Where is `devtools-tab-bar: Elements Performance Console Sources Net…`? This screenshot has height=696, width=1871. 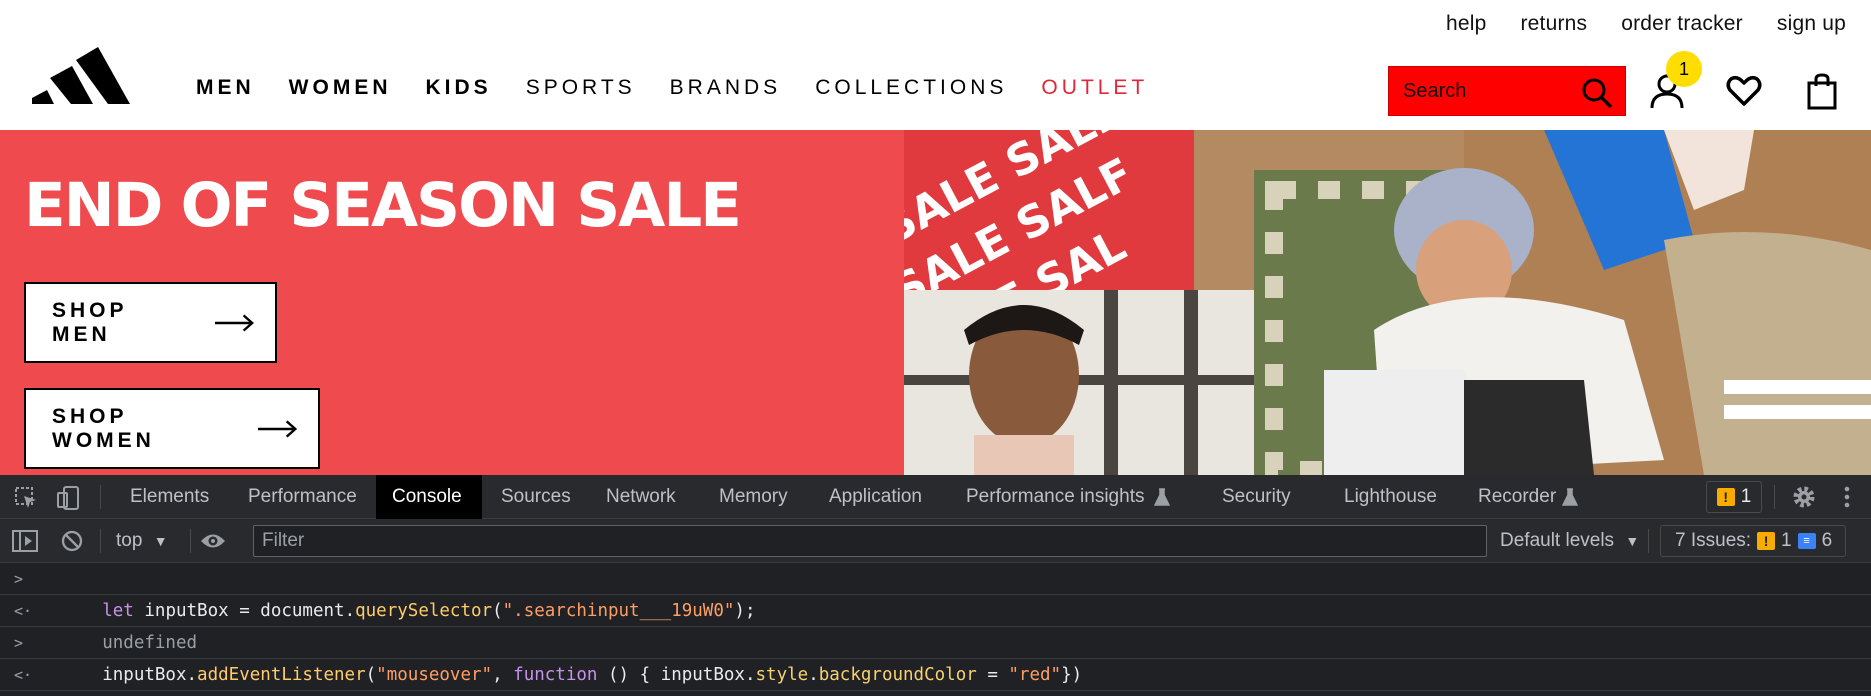
devtools-tab-bar: Elements Performance Console Sources Net… is located at coordinates (935, 497).